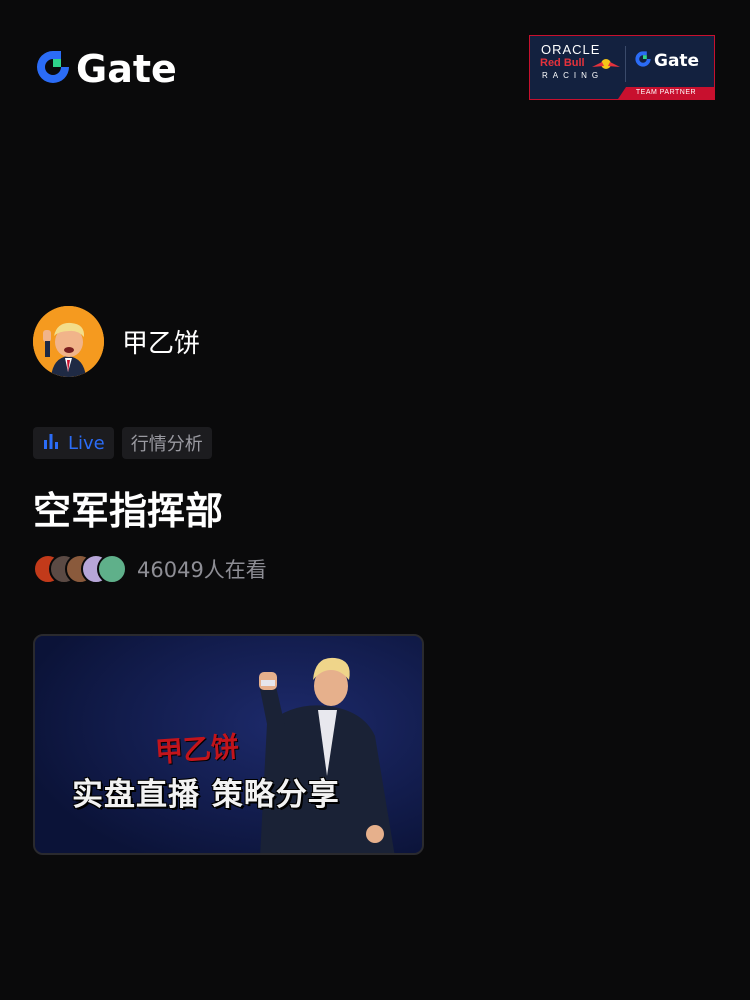 The width and height of the screenshot is (750, 1000). Describe the element at coordinates (643, 61) in the screenshot. I see `gate-small-logo-icon` at that location.